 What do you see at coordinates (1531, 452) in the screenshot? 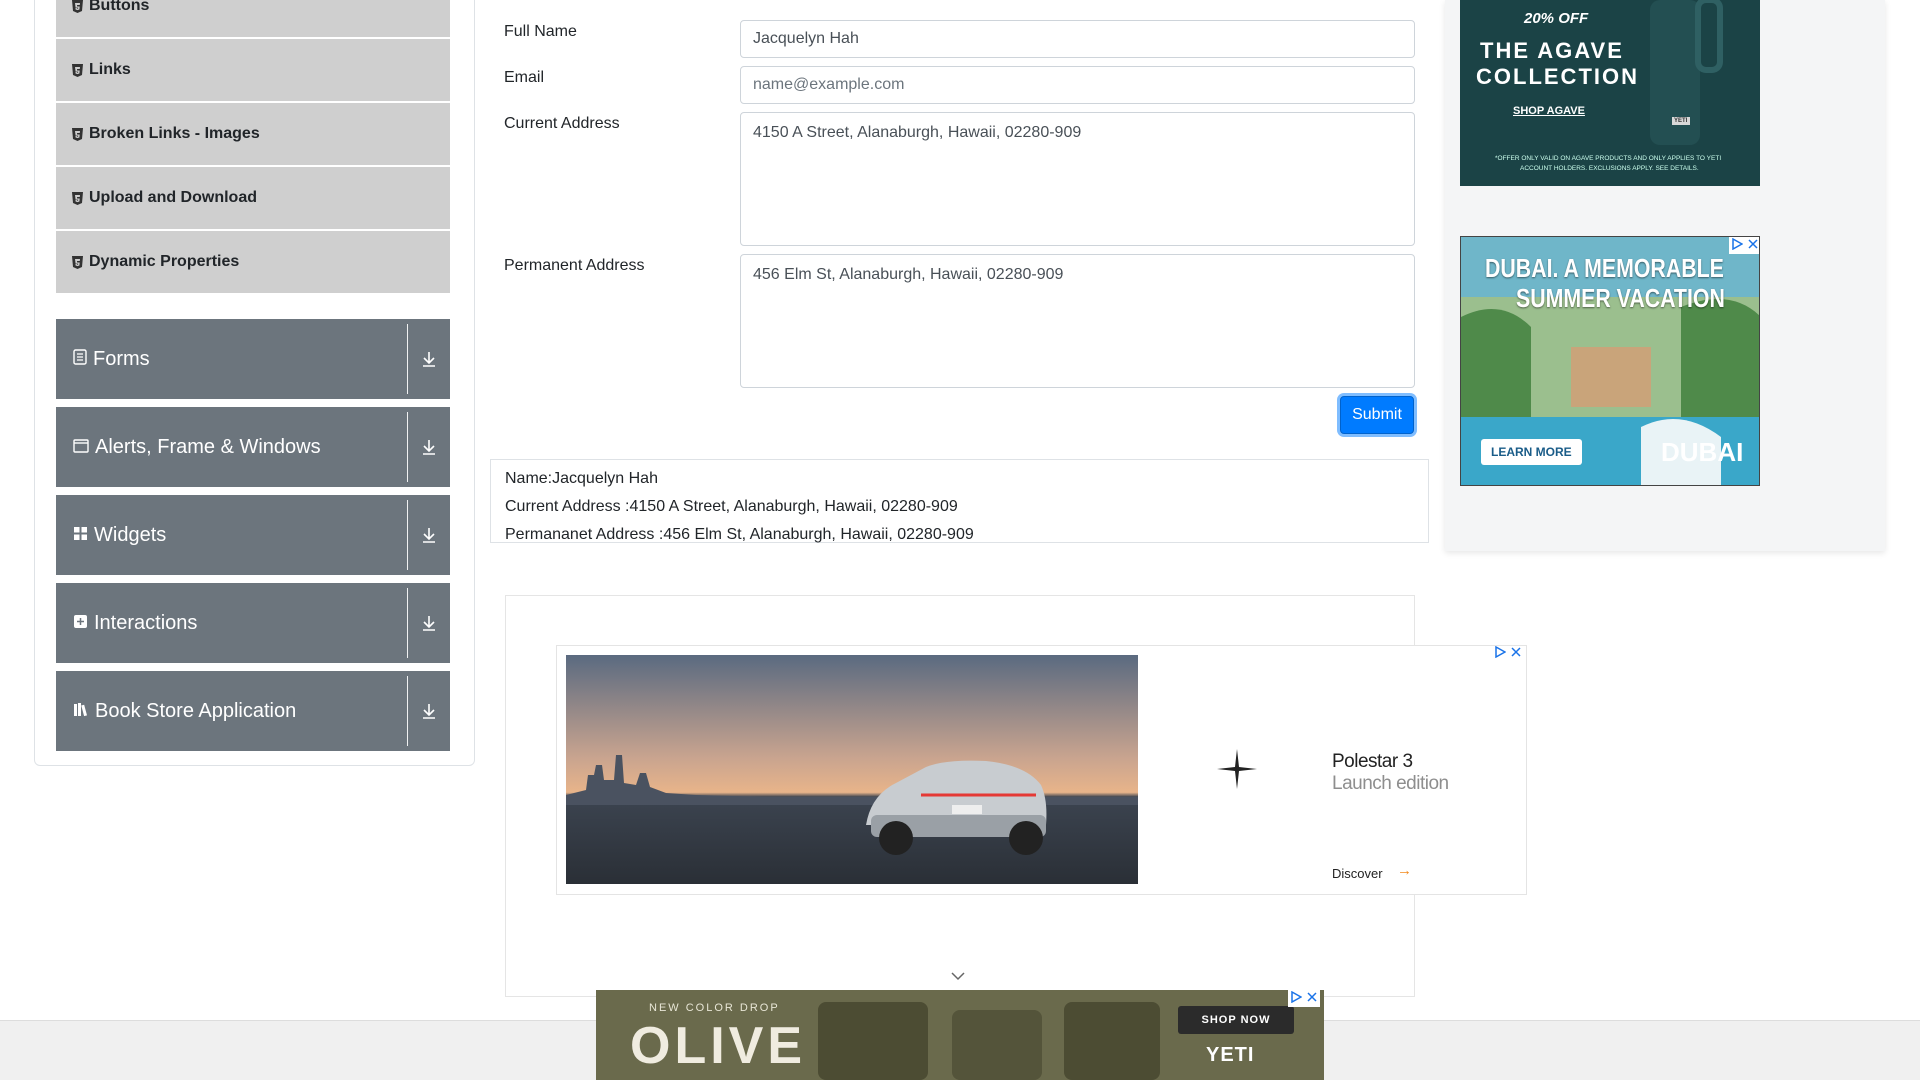
I see `learn-more-button: LEARN MORE` at bounding box center [1531, 452].